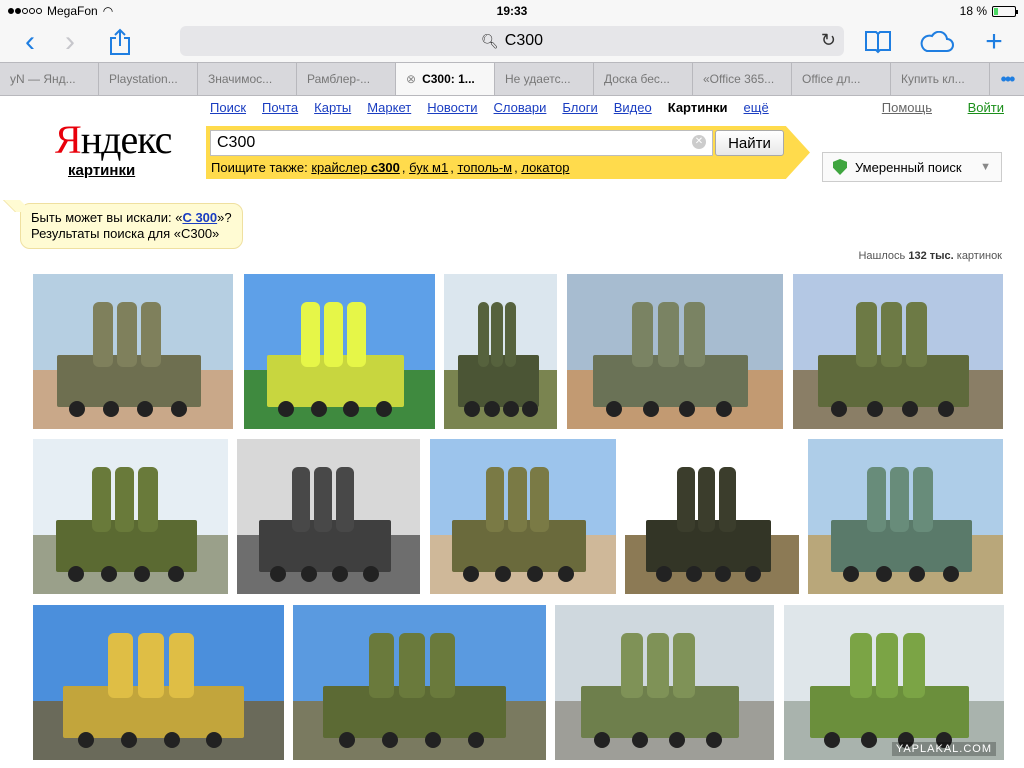 The width and height of the screenshot is (1024, 768). I want to click on share-icon, so click(120, 42).